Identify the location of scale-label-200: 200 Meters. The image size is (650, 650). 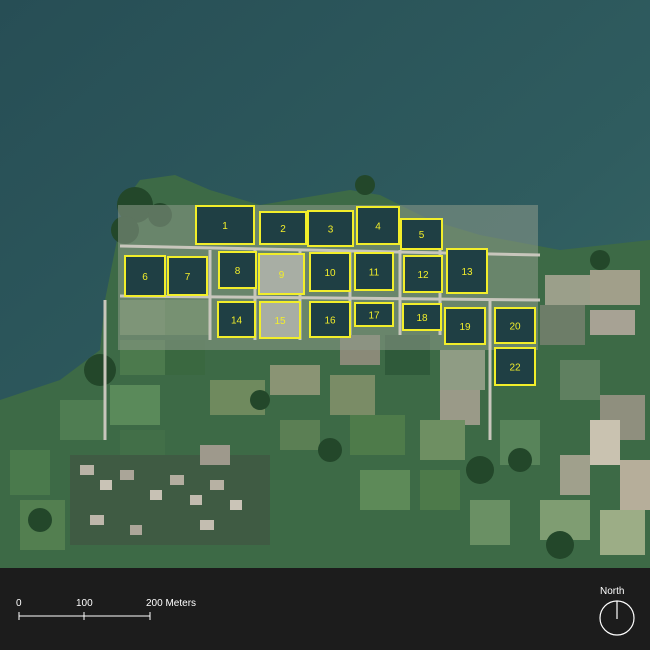
(171, 603).